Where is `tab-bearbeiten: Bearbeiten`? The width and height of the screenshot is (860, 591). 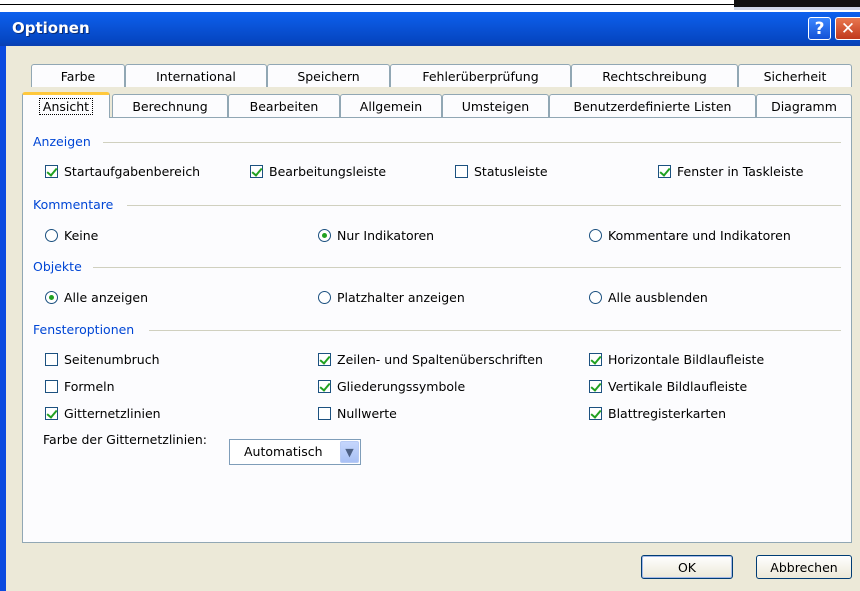
tab-bearbeiten: Bearbeiten is located at coordinates (284, 105).